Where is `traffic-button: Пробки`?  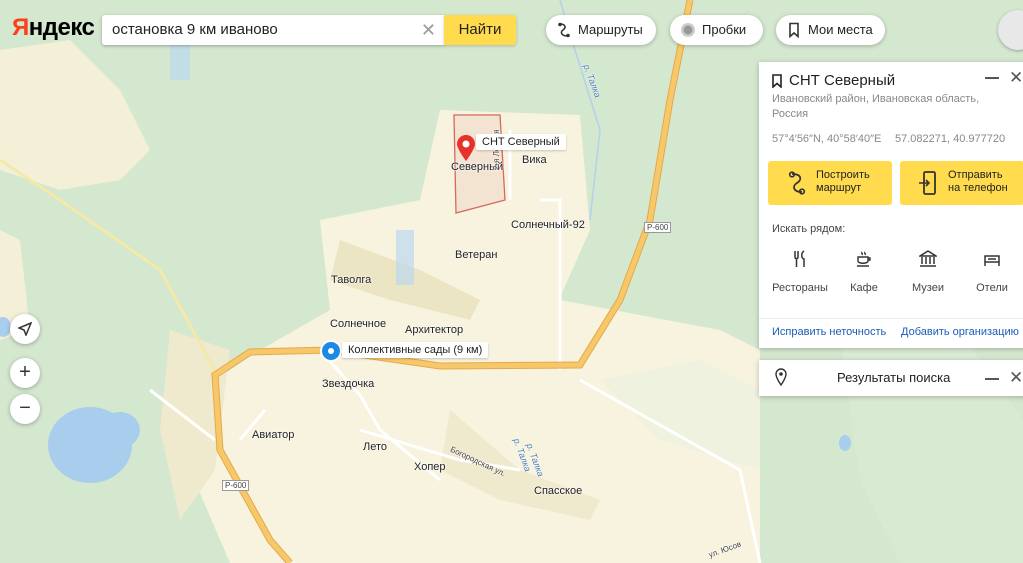 traffic-button: Пробки is located at coordinates (716, 30).